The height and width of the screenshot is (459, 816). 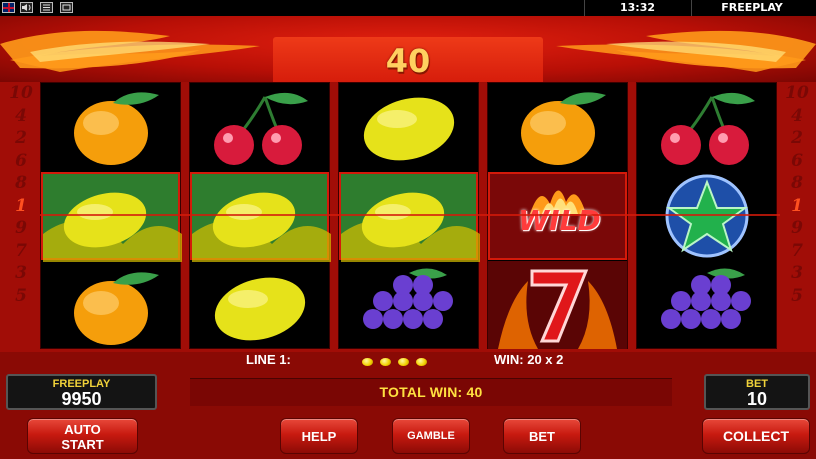 I want to click on collect-button: COLLECT, so click(x=756, y=436).